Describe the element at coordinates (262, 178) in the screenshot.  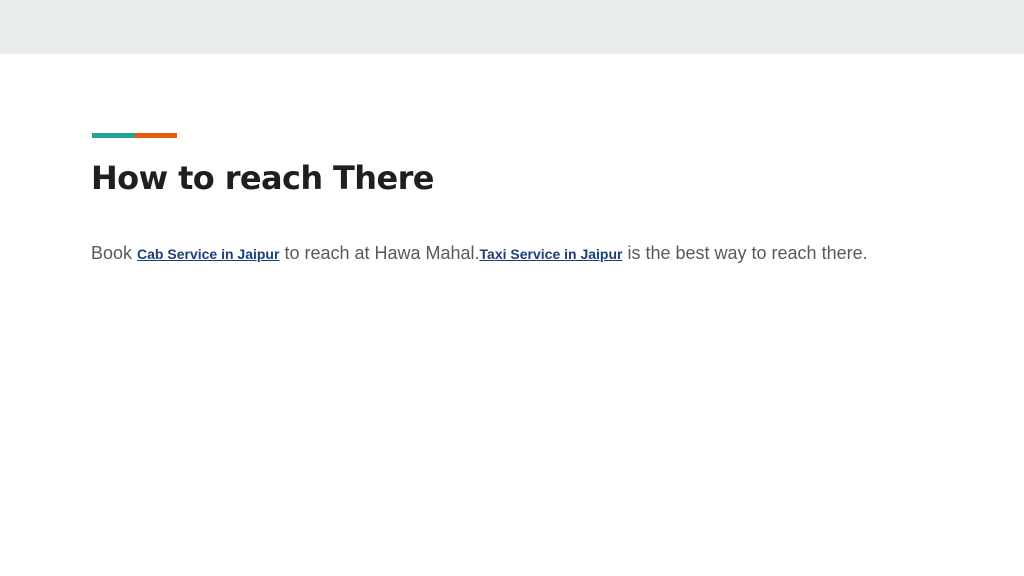
I see `slide-title: How to reach There` at that location.